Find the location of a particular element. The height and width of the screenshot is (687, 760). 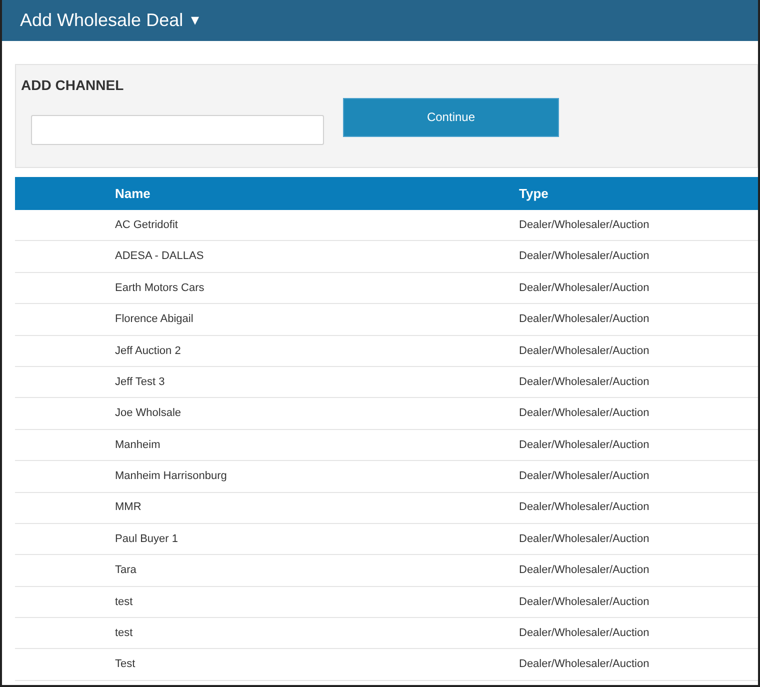

table-cell: Paul Buyer 1 is located at coordinates (146, 538).